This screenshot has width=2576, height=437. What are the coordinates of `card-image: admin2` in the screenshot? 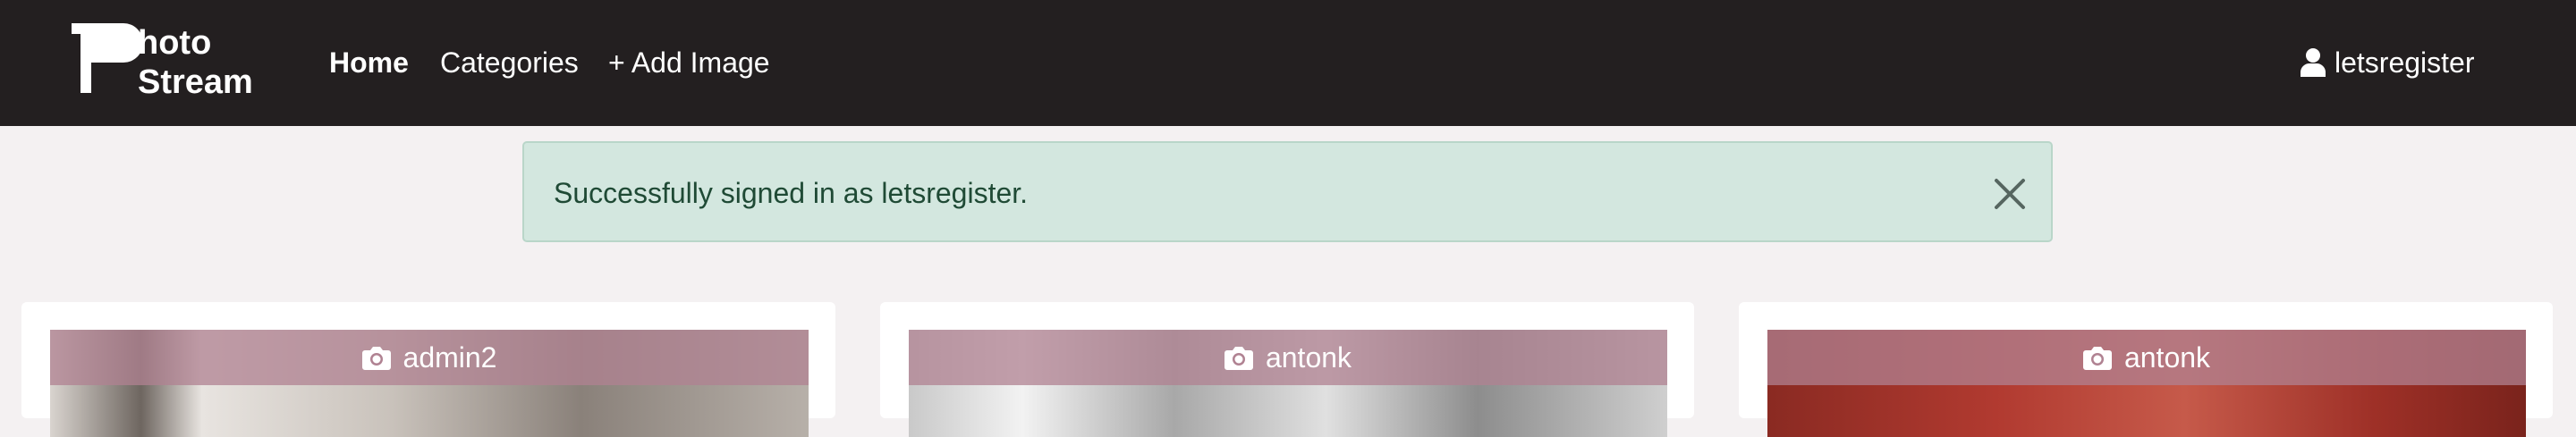 It's located at (429, 383).